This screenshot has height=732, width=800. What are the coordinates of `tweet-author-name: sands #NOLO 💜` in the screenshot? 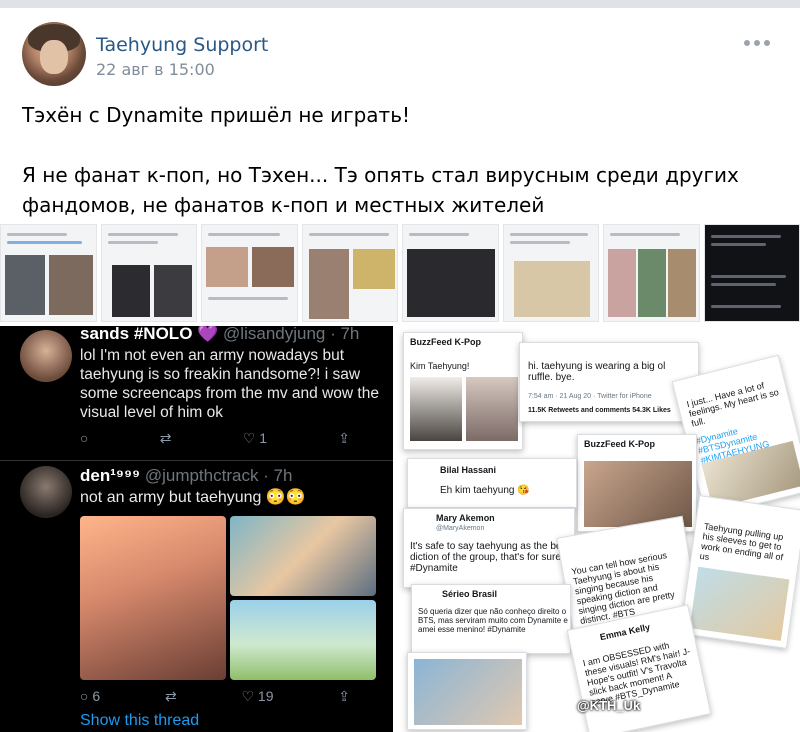 It's located at (149, 334).